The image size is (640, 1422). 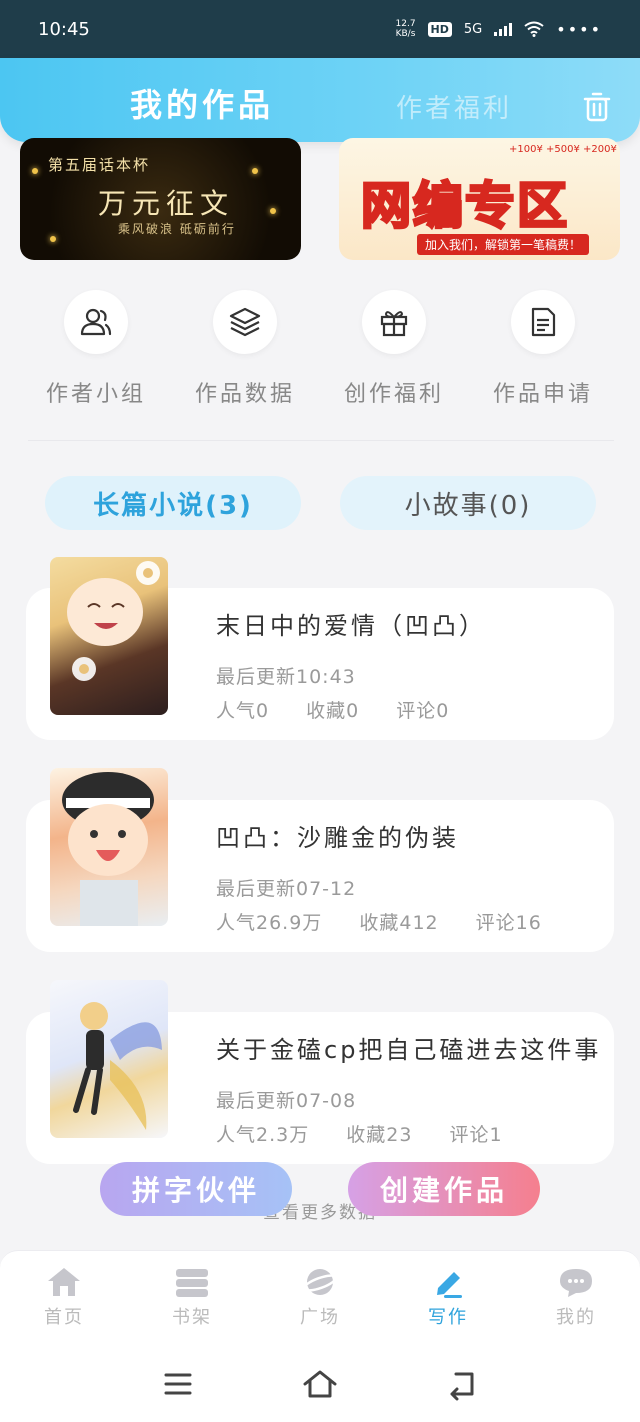 I want to click on bookshelf-icon, so click(x=192, y=1283).